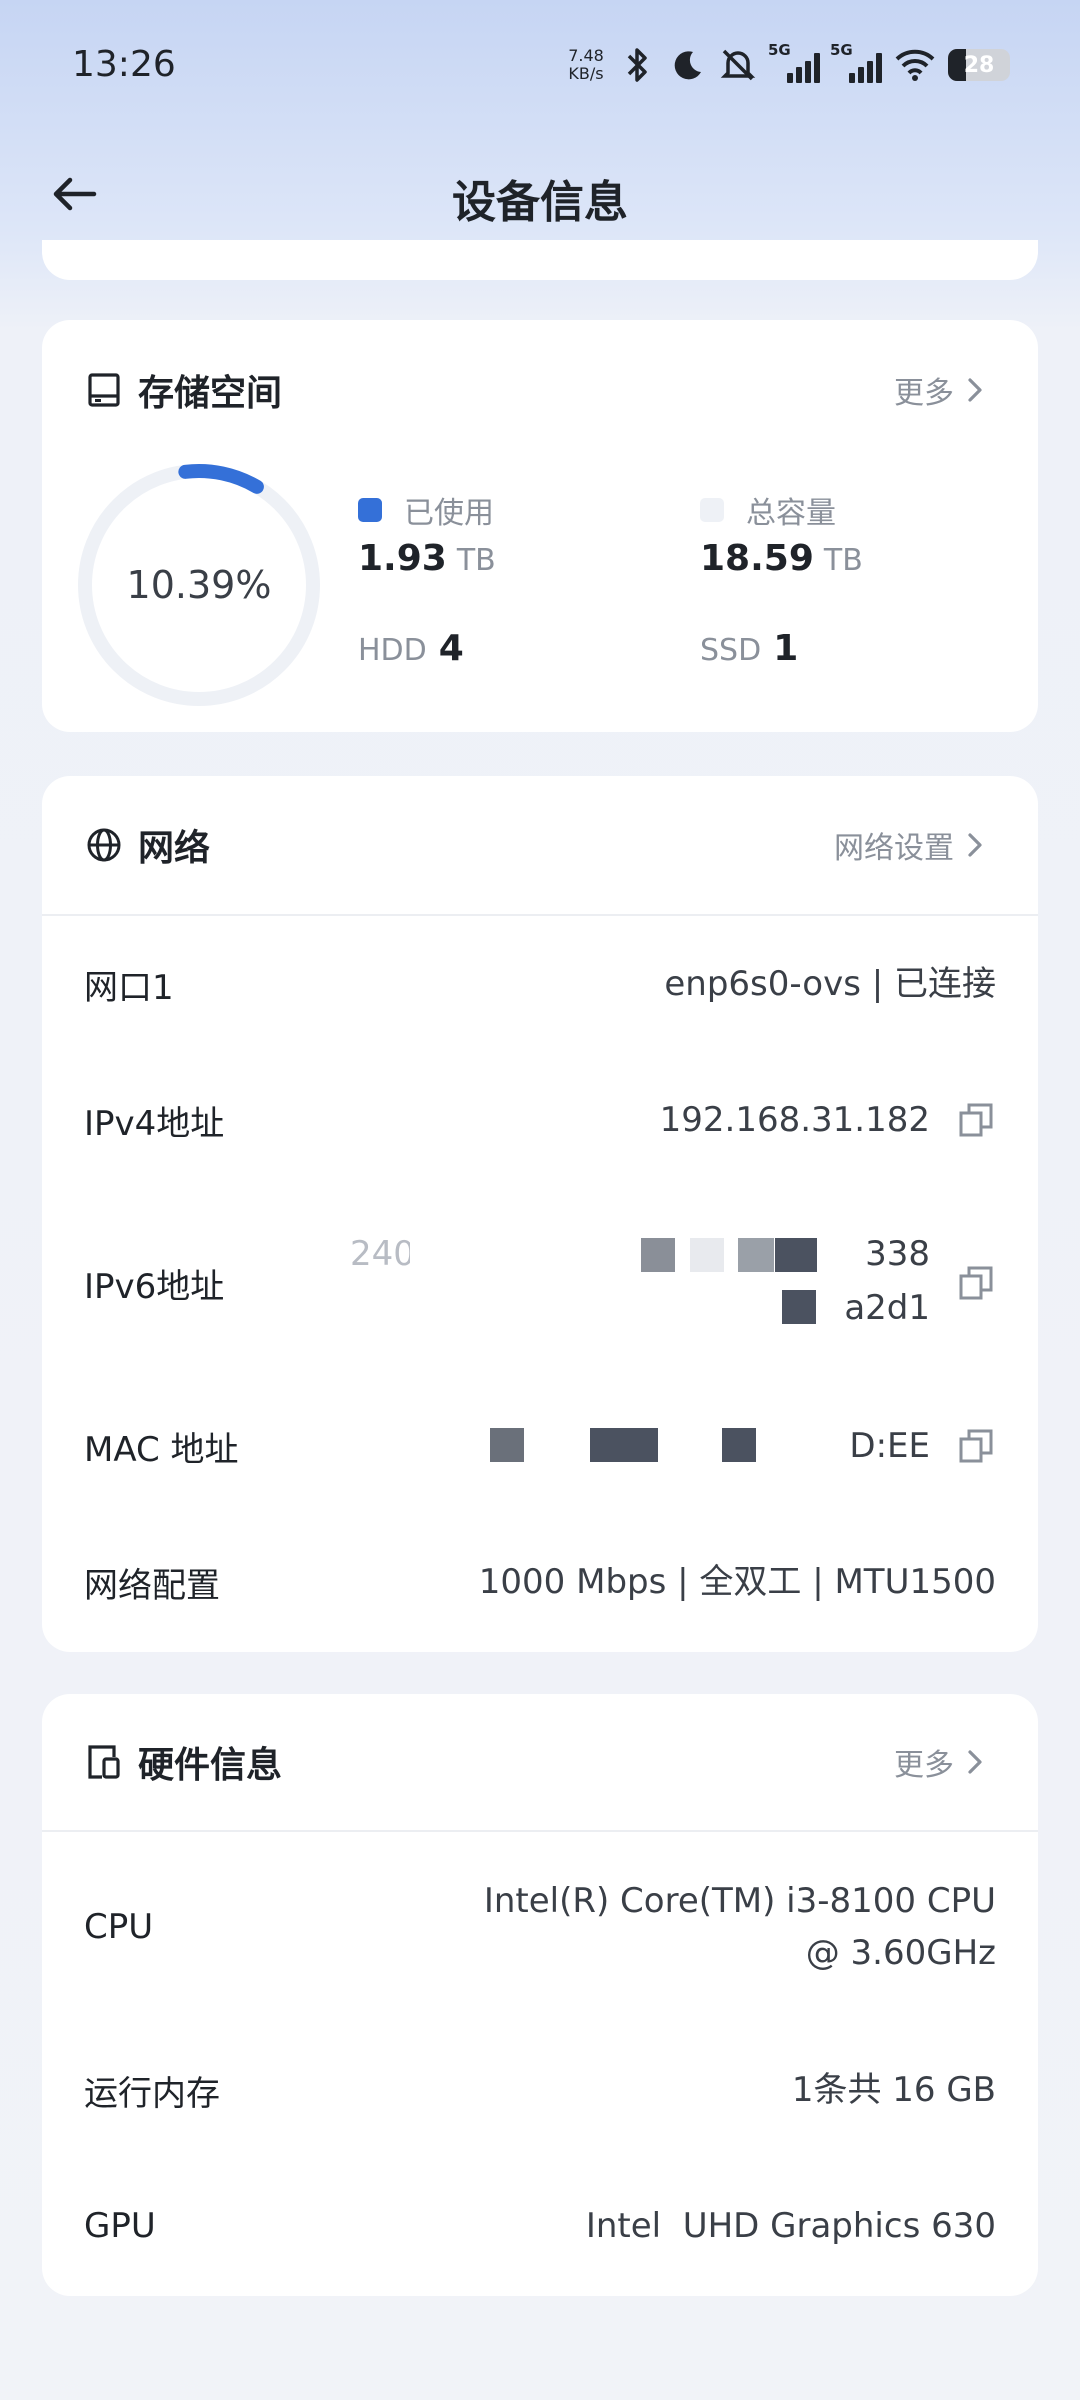 The image size is (1080, 2400). Describe the element at coordinates (104, 845) in the screenshot. I see `globe-icon` at that location.